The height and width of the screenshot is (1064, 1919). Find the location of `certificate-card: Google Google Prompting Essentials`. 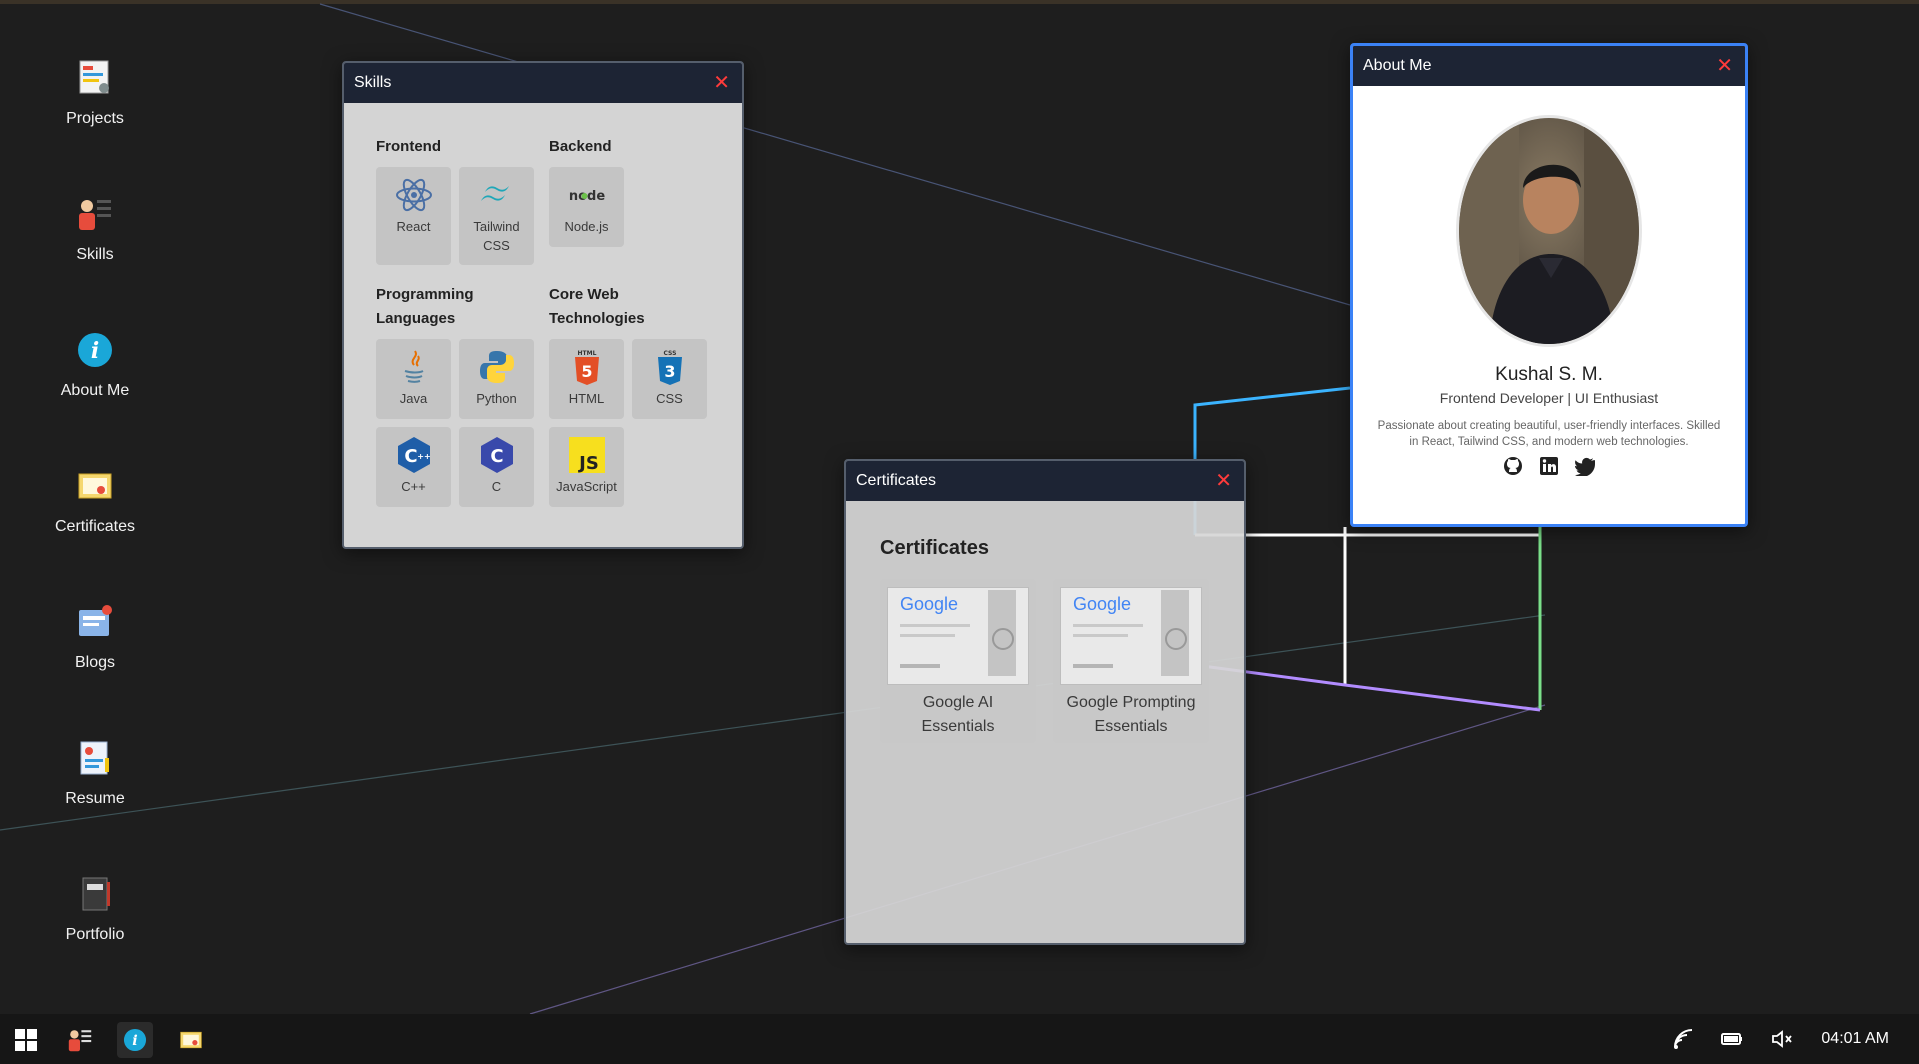

certificate-card: Google Google Prompting Essentials is located at coordinates (1131, 661).